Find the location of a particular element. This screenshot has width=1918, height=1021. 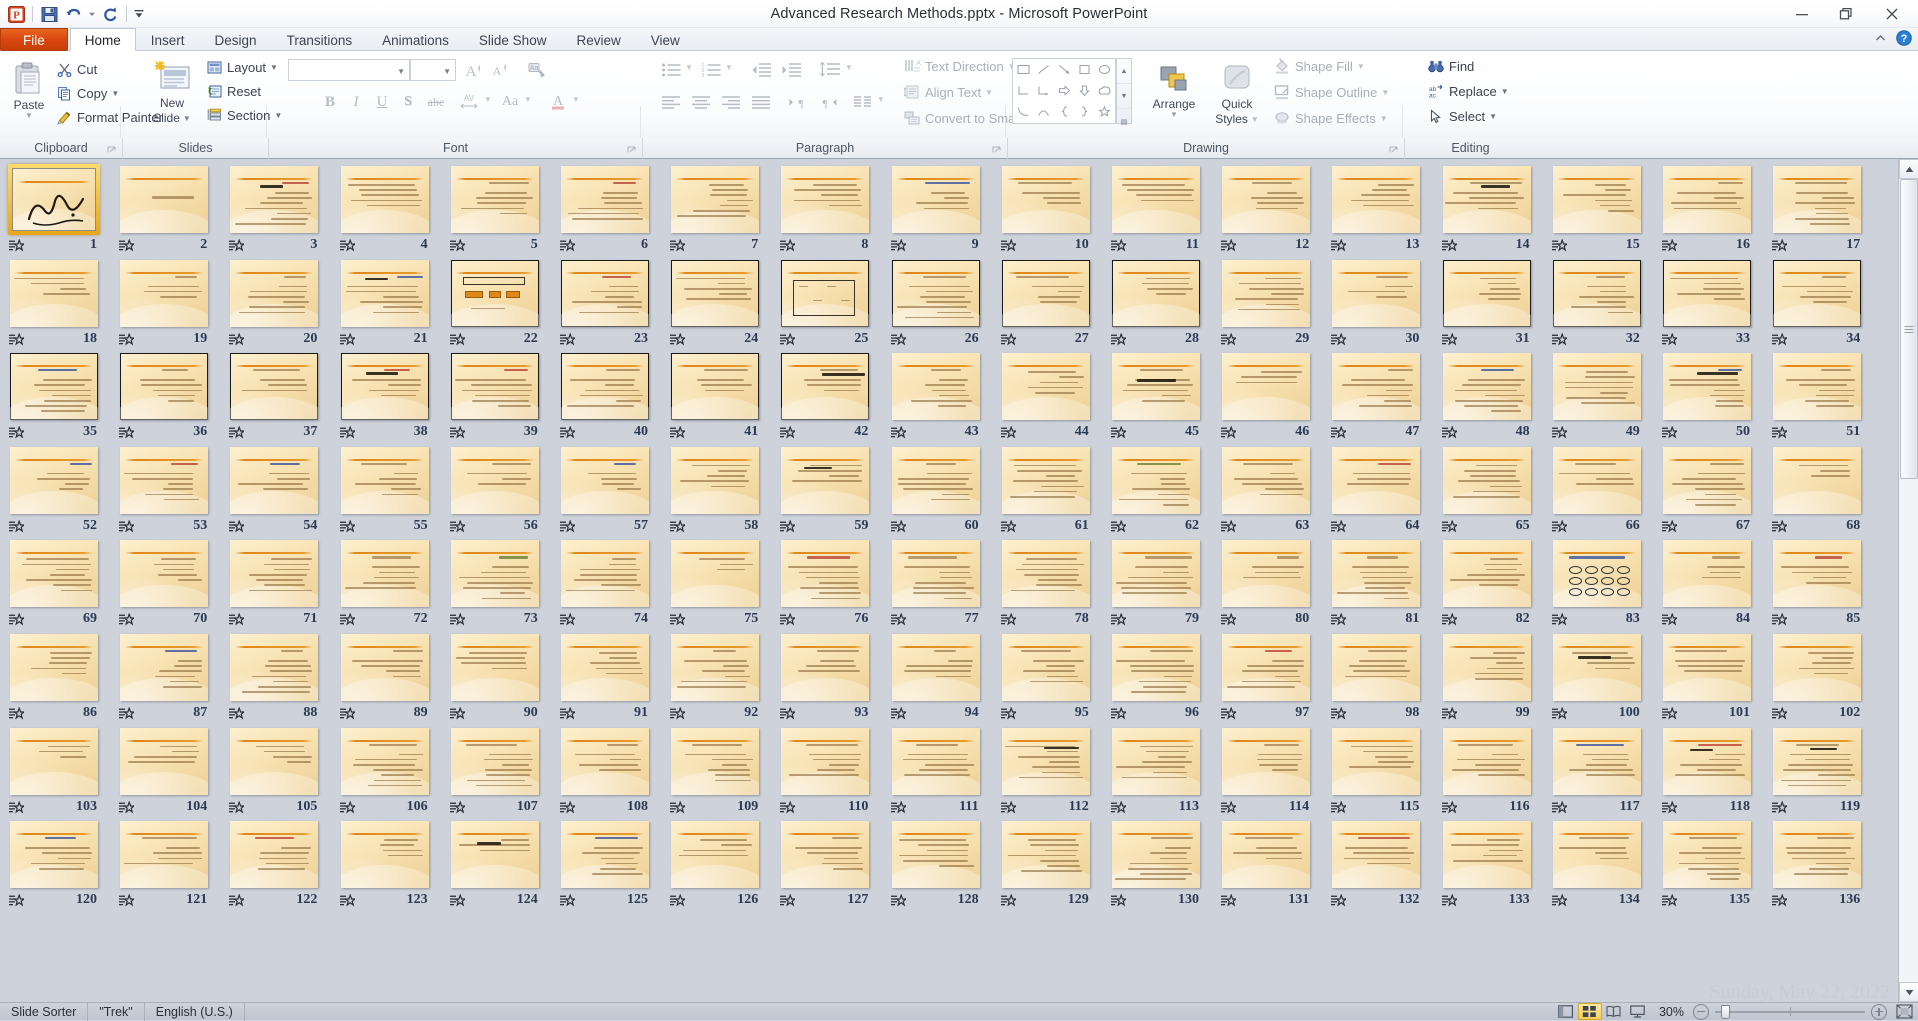

close-button is located at coordinates (1892, 14).